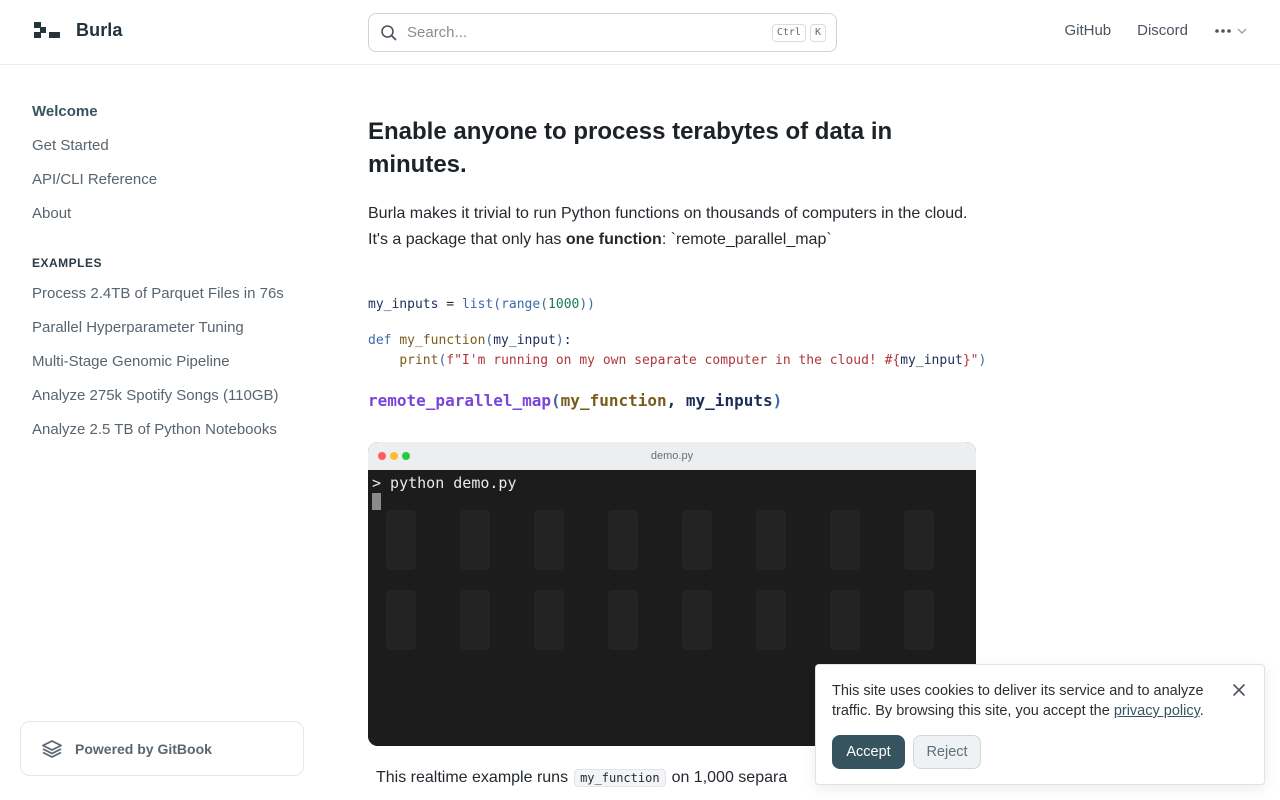  I want to click on more-menu-button, so click(1231, 31).